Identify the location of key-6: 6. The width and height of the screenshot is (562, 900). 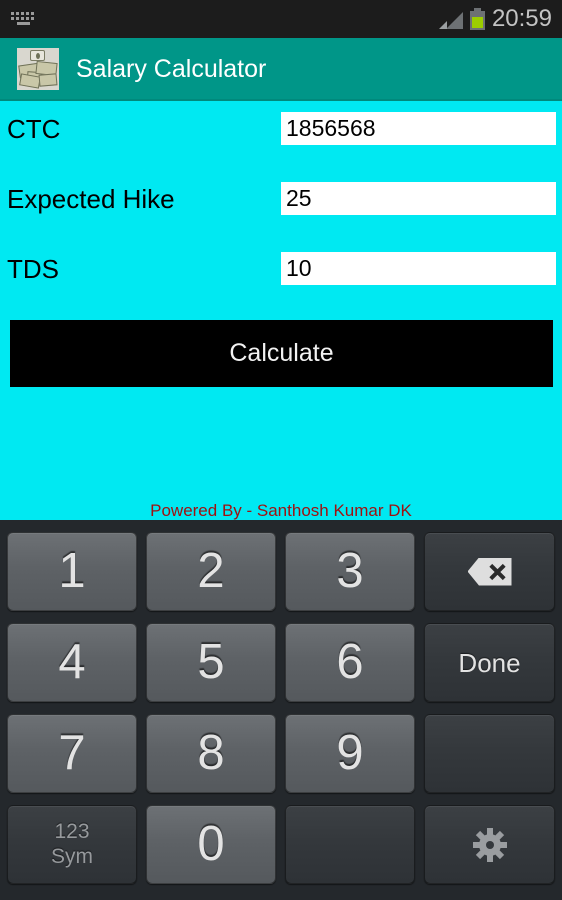
(350, 662).